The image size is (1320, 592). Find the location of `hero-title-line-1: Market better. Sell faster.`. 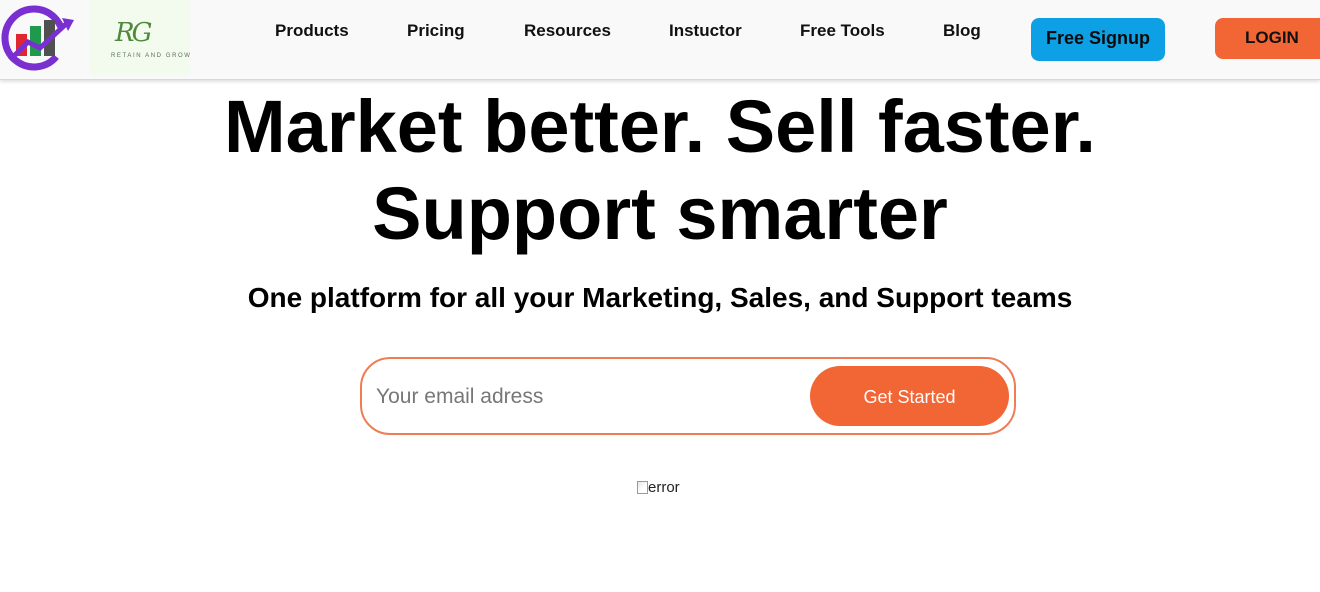

hero-title-line-1: Market better. Sell faster. is located at coordinates (660, 126).